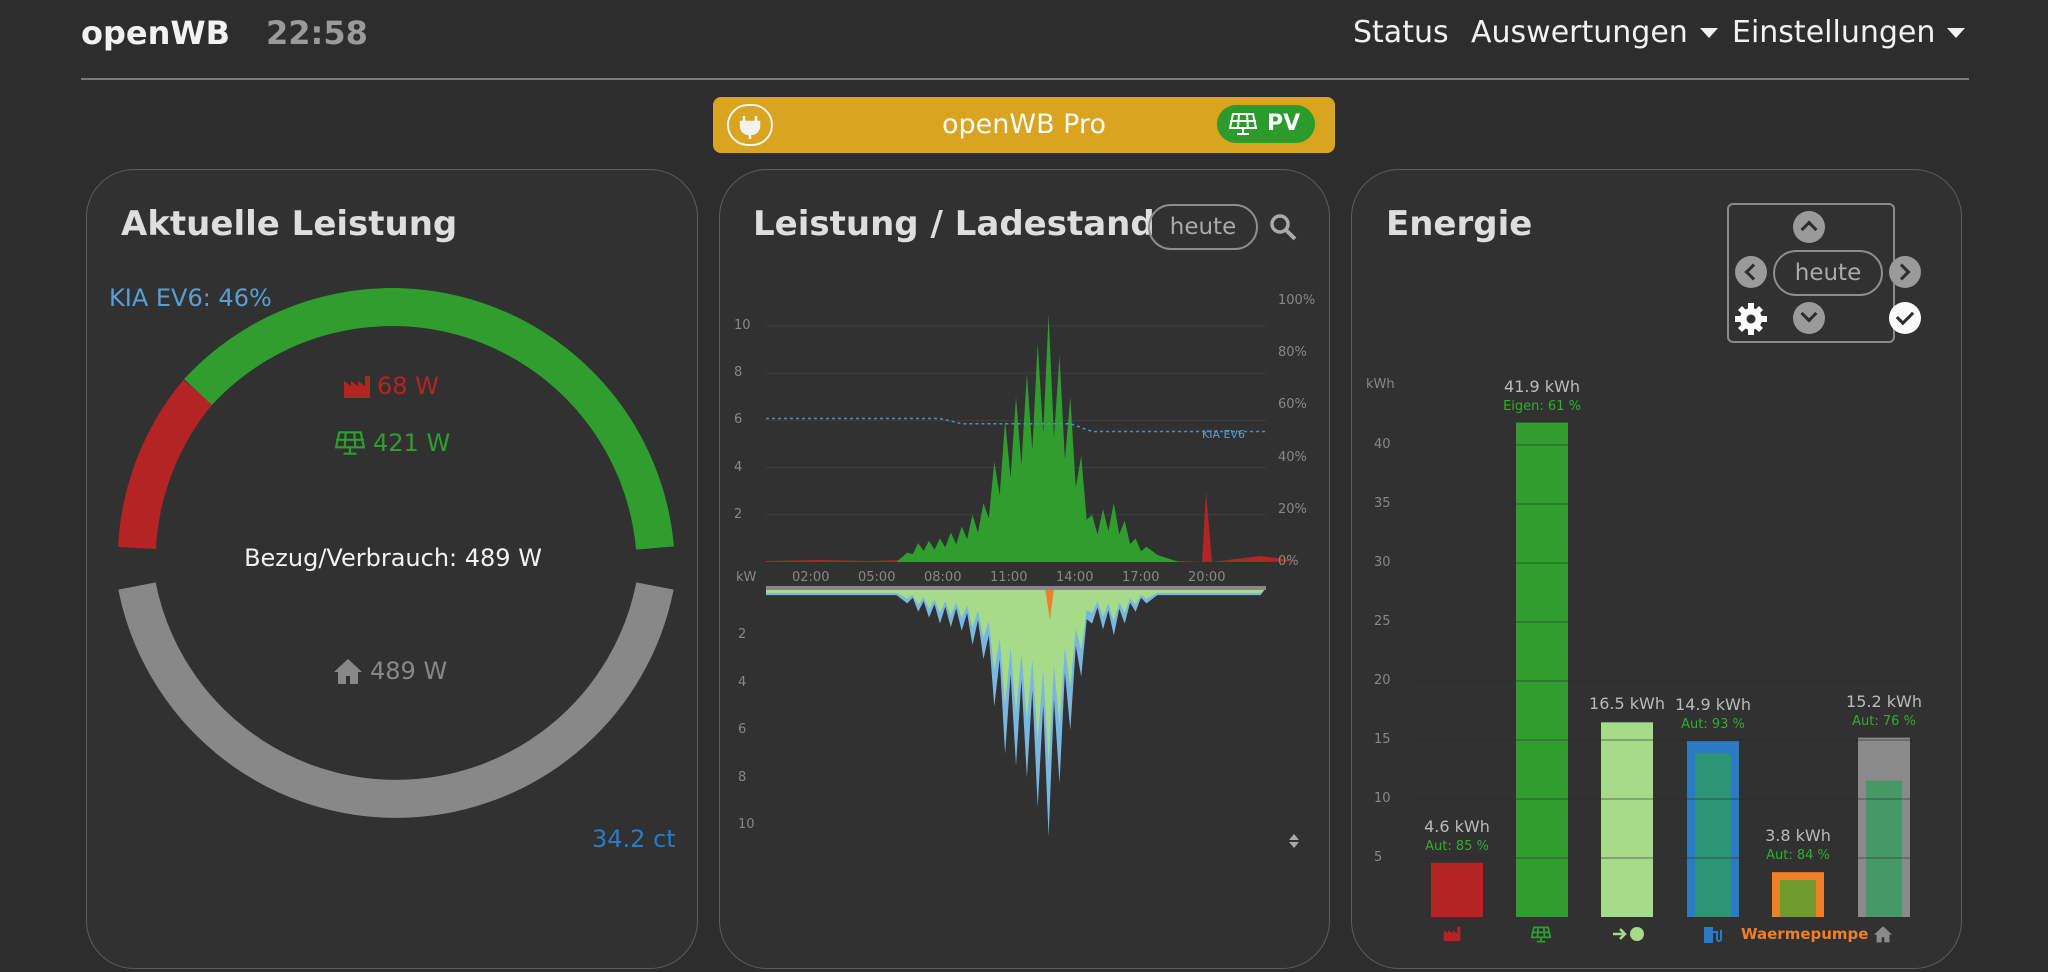  What do you see at coordinates (429, 419) in the screenshot?
I see `gauge-pv-segment` at bounding box center [429, 419].